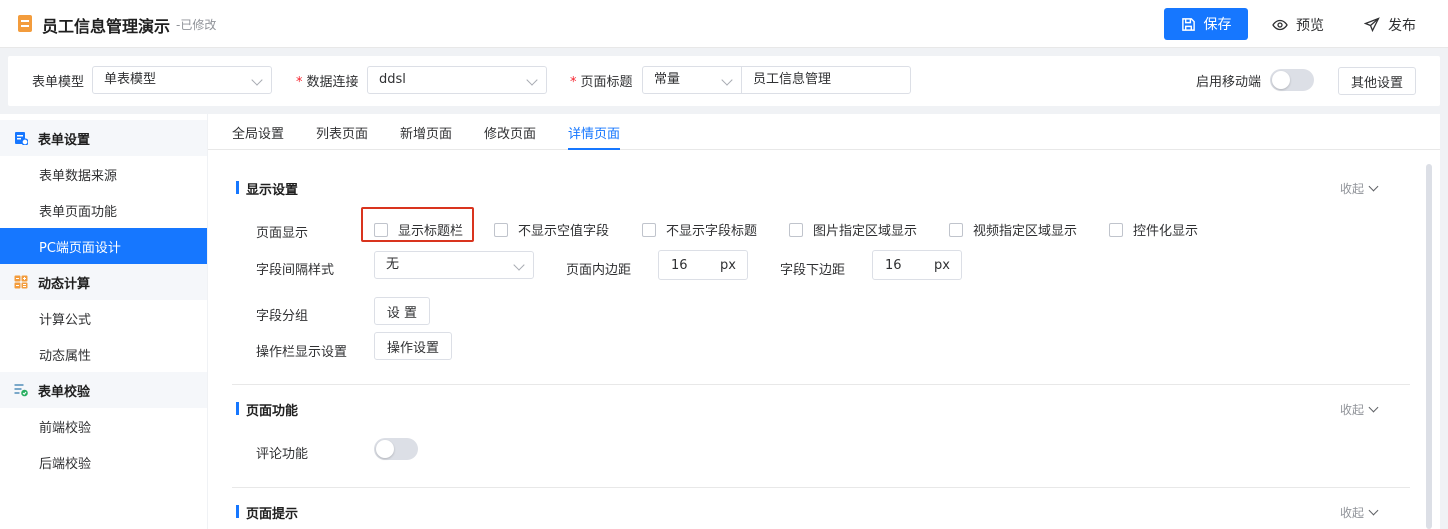 The height and width of the screenshot is (529, 1448). Describe the element at coordinates (865, 231) in the screenshot. I see `checkbox-label: 图片指定区域显示` at that location.